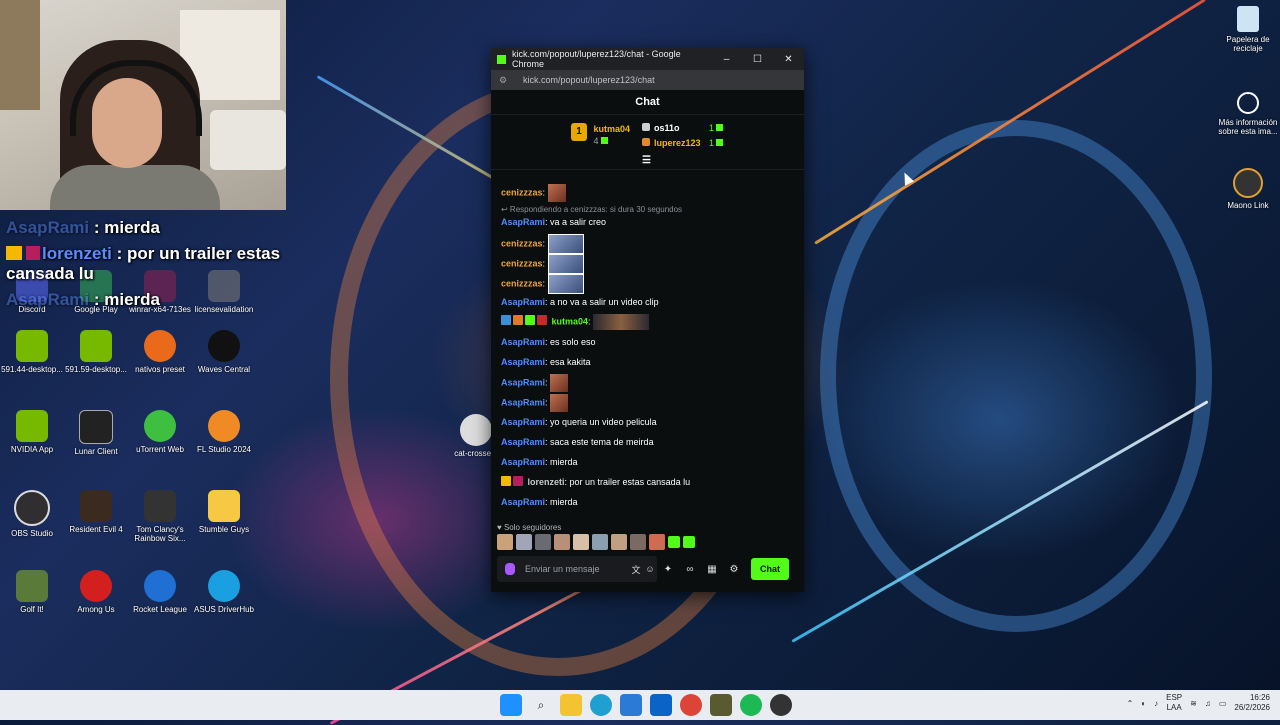 The width and height of the screenshot is (1280, 725). What do you see at coordinates (770, 569) in the screenshot?
I see `send-chat-button: Chat` at bounding box center [770, 569].